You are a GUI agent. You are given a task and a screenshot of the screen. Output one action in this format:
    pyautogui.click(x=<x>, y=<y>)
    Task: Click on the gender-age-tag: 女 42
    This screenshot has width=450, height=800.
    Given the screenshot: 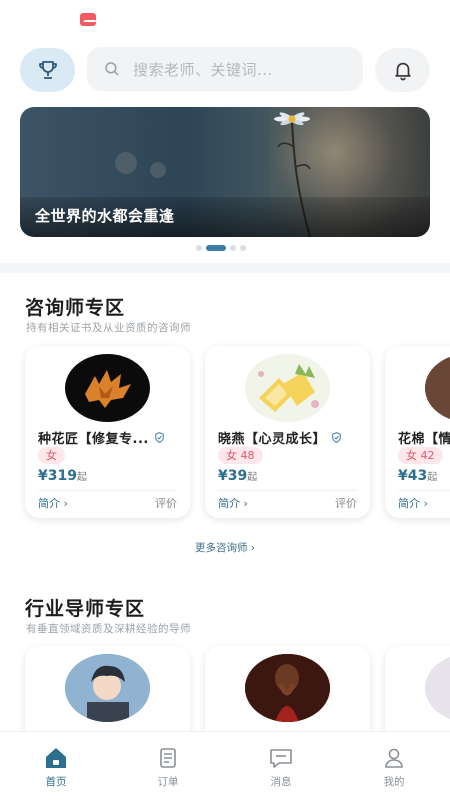 What is the action you would take?
    pyautogui.click(x=420, y=455)
    